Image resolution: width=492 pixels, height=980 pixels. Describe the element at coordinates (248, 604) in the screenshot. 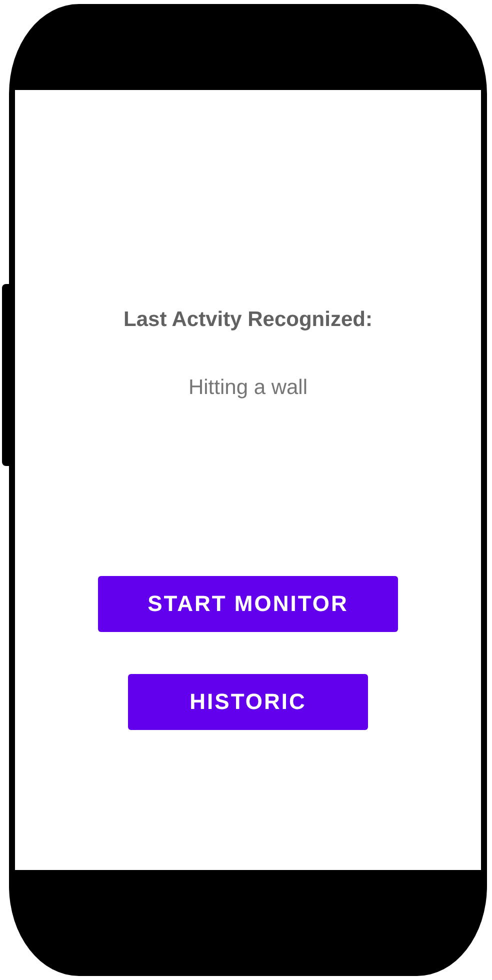

I see `action-button: START MONITOR` at that location.